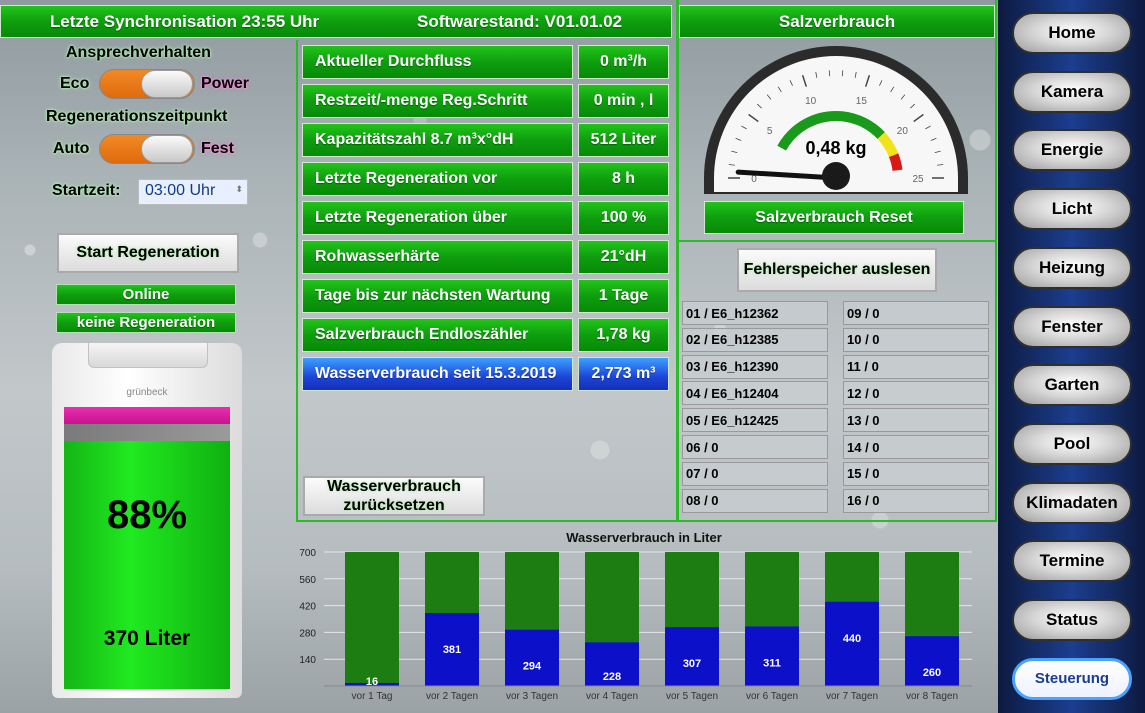 This screenshot has width=1145, height=713. I want to click on gauge-tick-label: 10, so click(811, 101).